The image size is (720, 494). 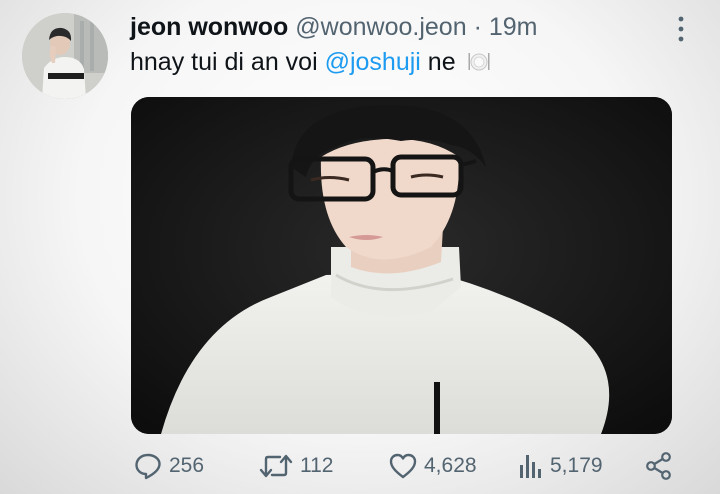 What do you see at coordinates (148, 466) in the screenshot?
I see `reply-icon` at bounding box center [148, 466].